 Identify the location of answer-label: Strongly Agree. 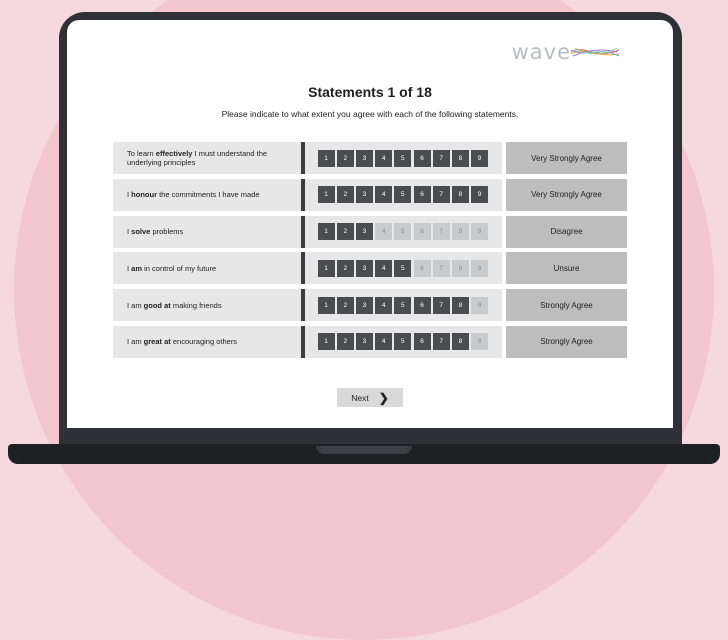
(566, 305).